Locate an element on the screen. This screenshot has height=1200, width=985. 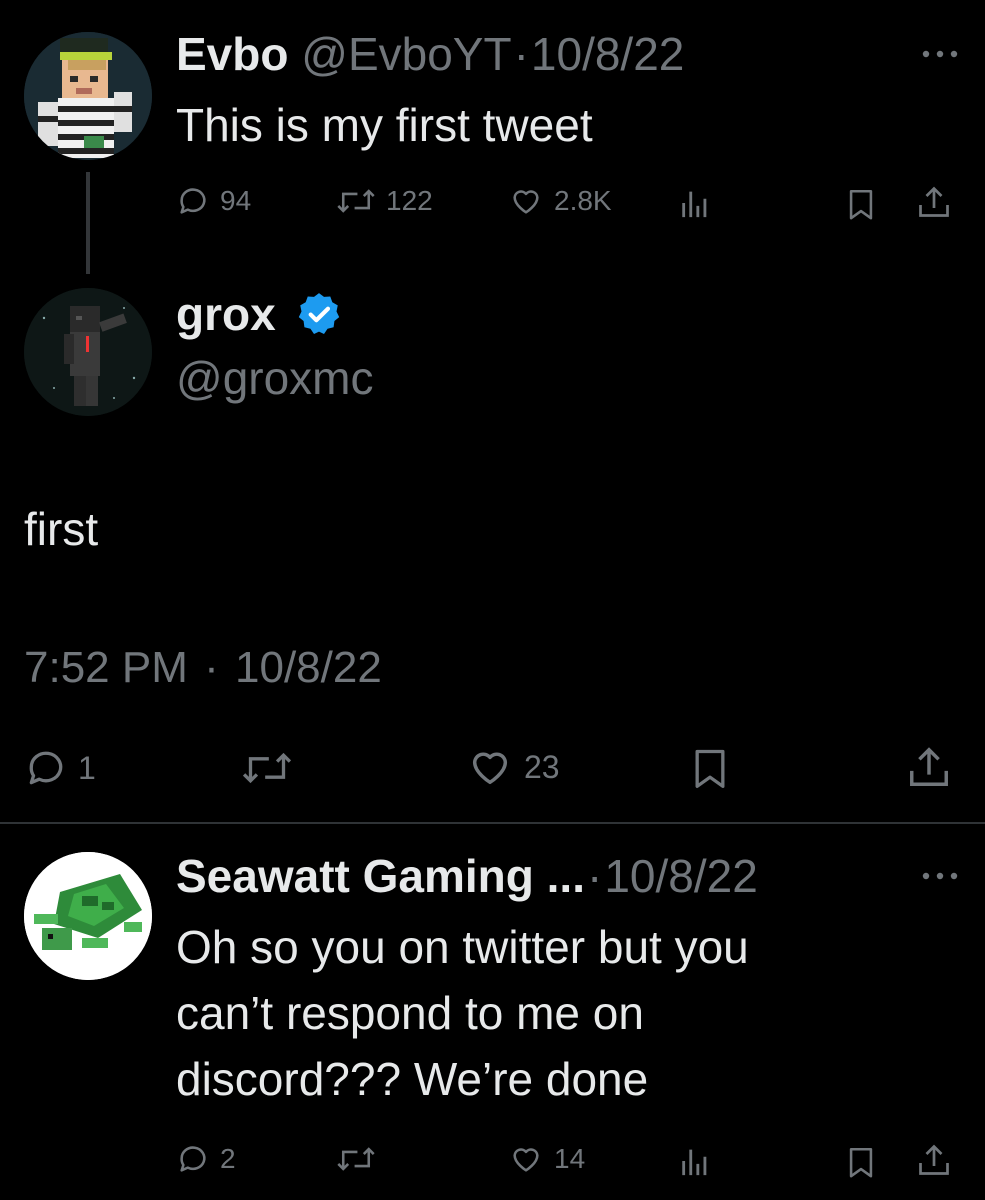
thread-connector-line is located at coordinates (88, 223).